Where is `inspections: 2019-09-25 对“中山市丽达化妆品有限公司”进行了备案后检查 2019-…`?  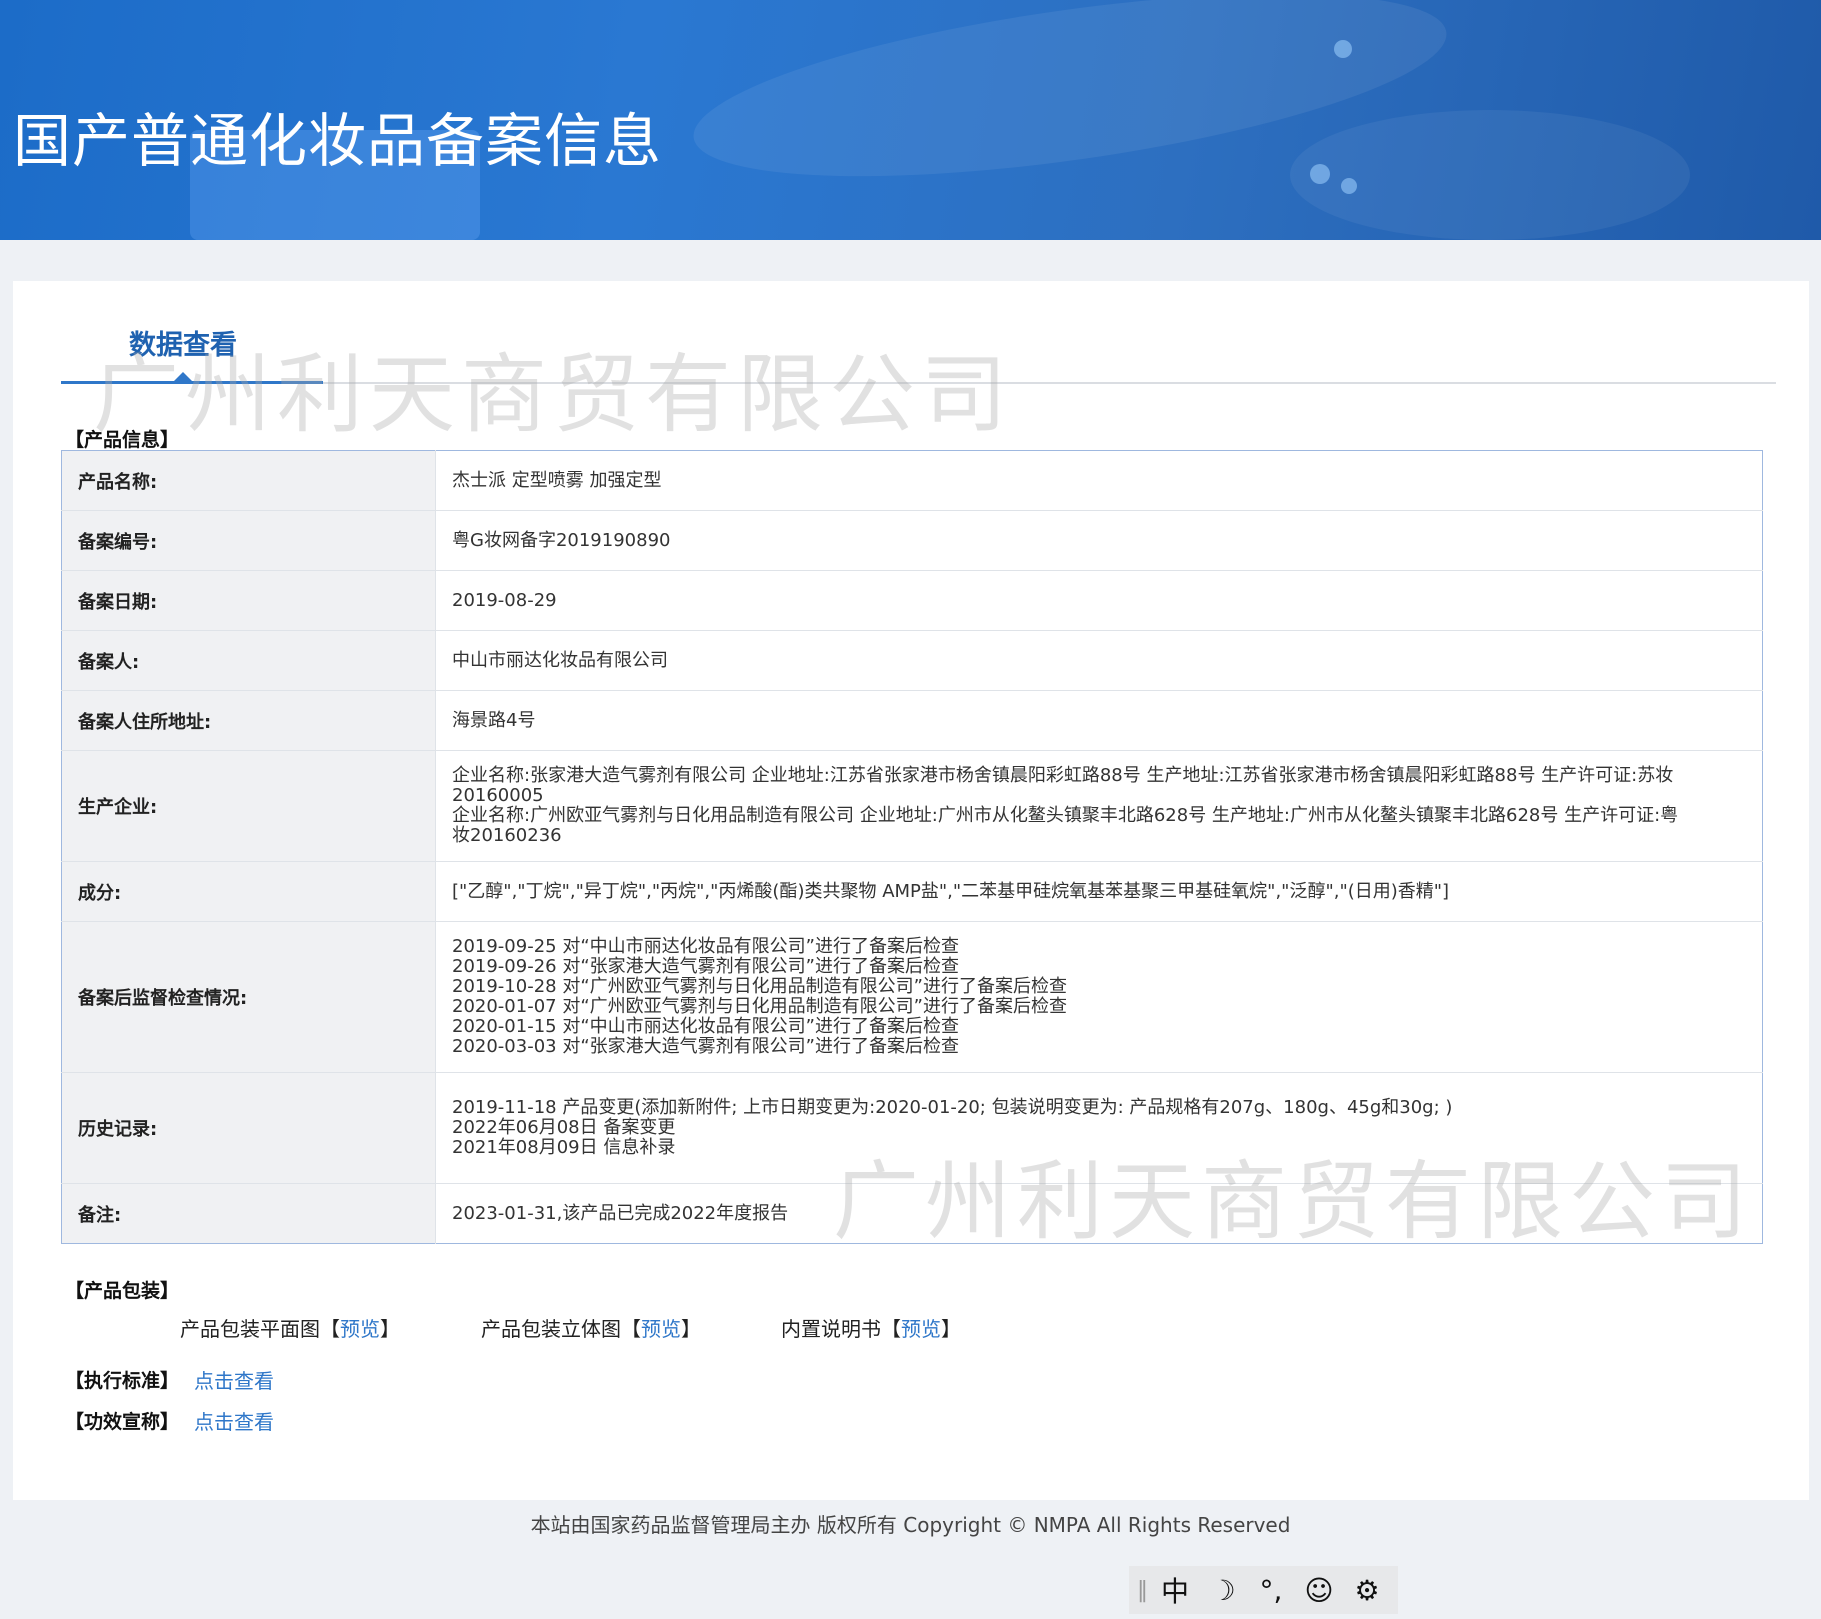
inspections: 2019-09-25 对“中山市丽达化妆品有限公司”进行了备案后检查 2019-… is located at coordinates (1099, 997).